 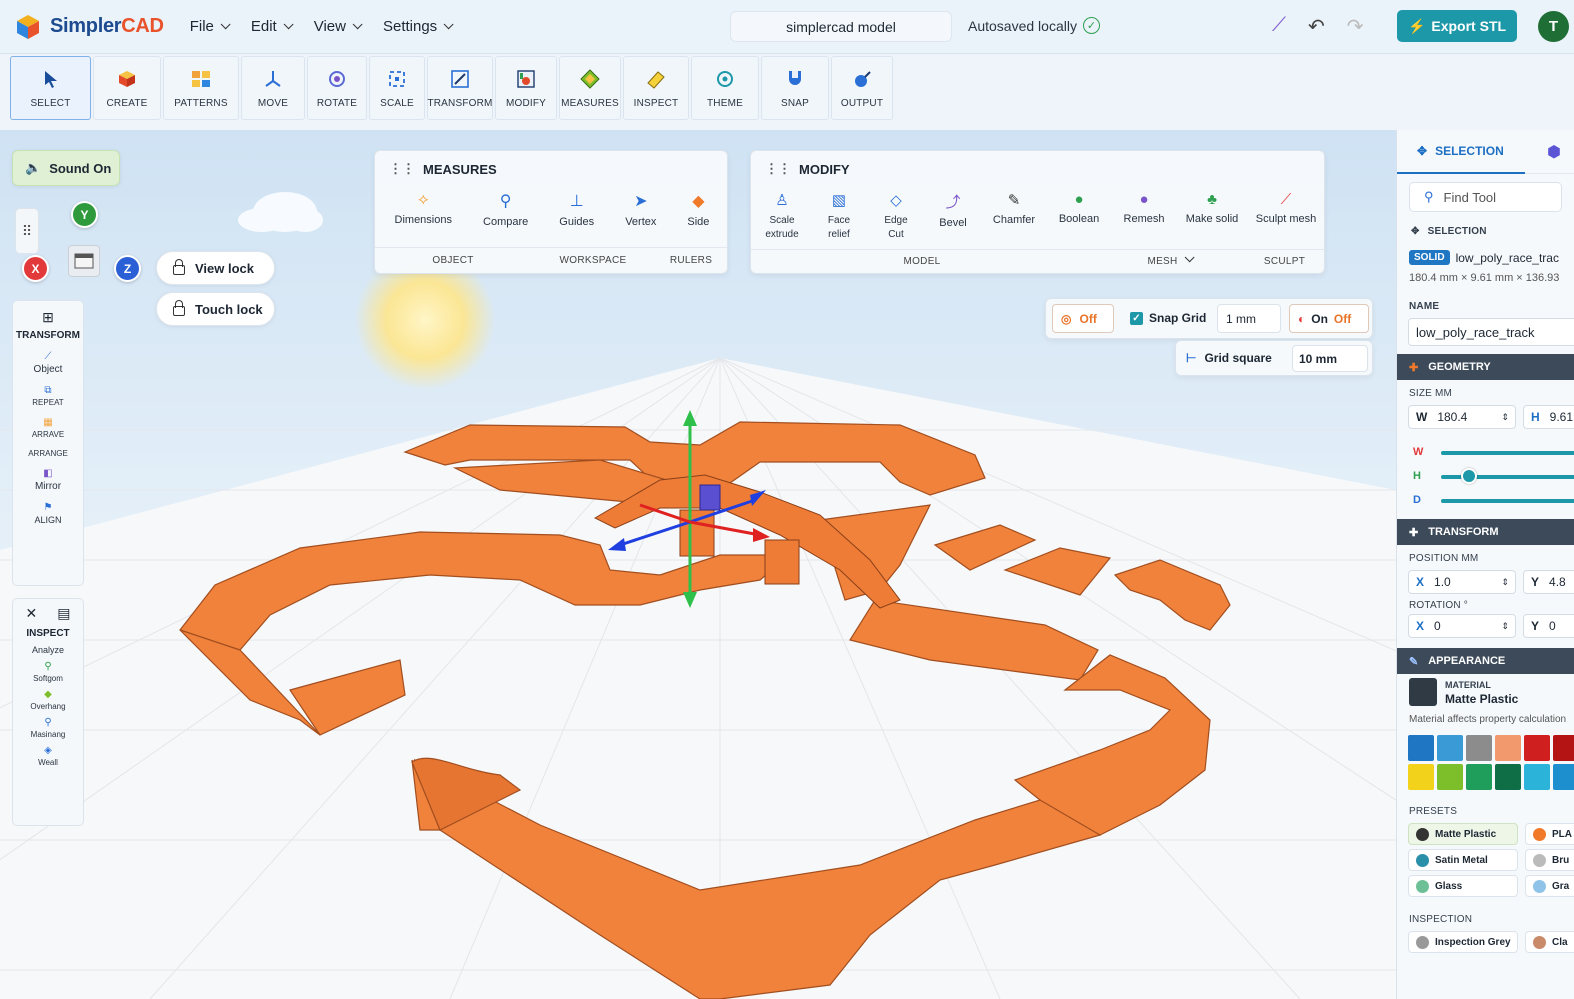 What do you see at coordinates (127, 268) in the screenshot?
I see `axis-z-button: Z` at bounding box center [127, 268].